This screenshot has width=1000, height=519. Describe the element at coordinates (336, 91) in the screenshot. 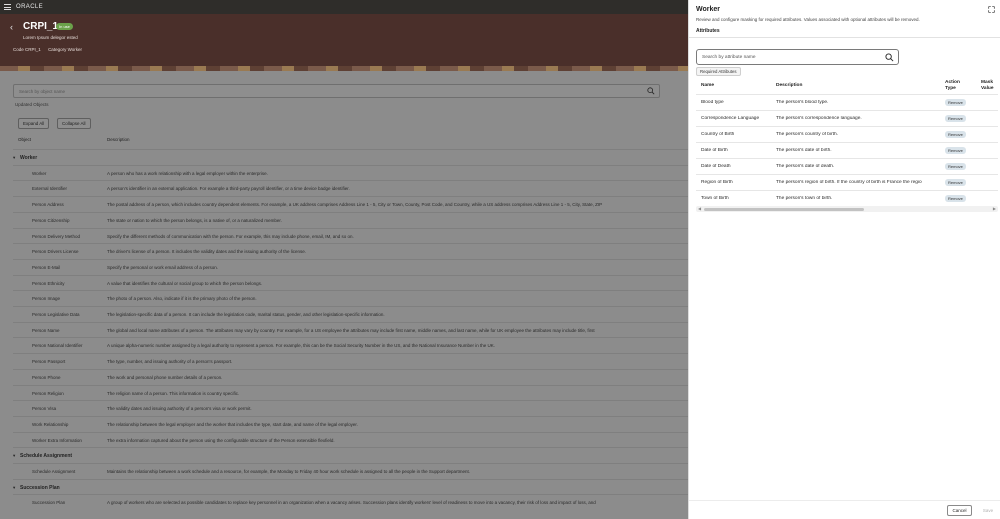

I see `object-search-field: Search by object name` at that location.